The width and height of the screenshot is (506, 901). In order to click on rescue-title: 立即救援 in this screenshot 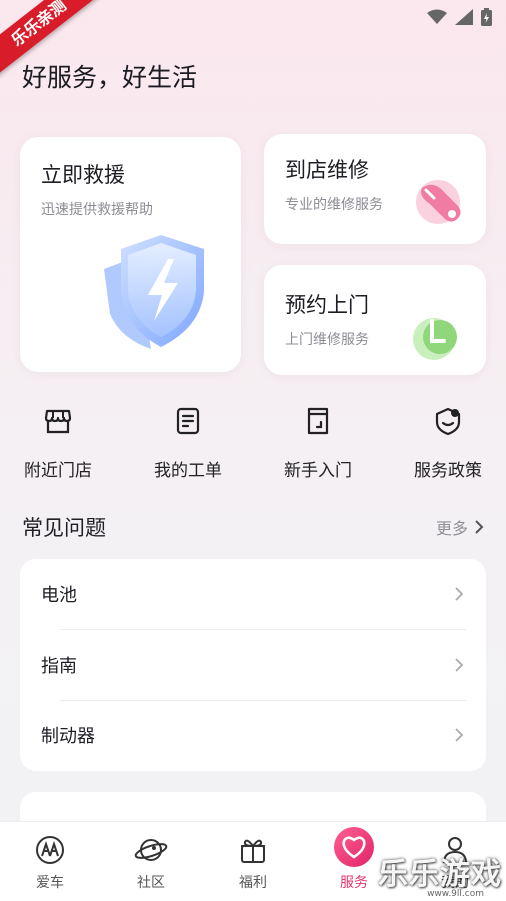, I will do `click(83, 175)`.